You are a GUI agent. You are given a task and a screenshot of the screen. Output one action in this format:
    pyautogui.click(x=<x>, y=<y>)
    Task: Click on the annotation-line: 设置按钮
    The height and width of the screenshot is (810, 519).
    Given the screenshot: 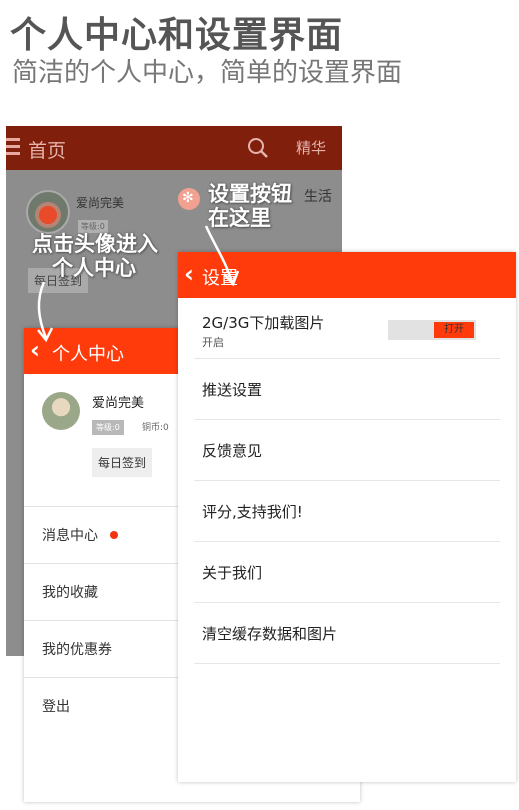 What is the action you would take?
    pyautogui.click(x=250, y=194)
    